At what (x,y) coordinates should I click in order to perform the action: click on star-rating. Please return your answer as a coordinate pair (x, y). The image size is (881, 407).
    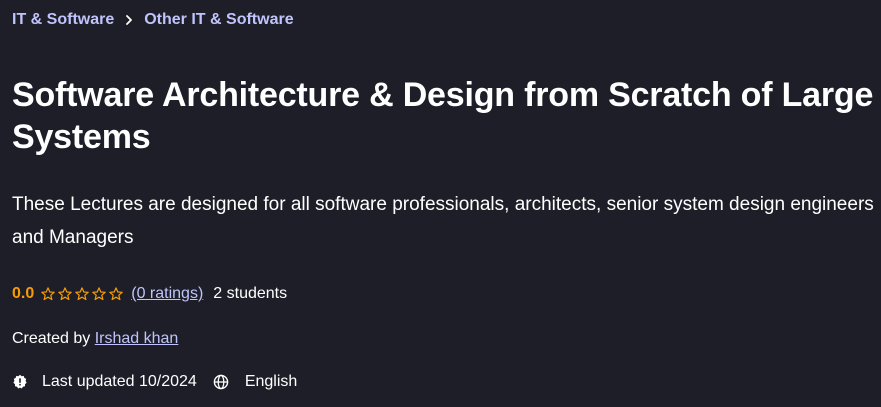
    Looking at the image, I should click on (82, 294).